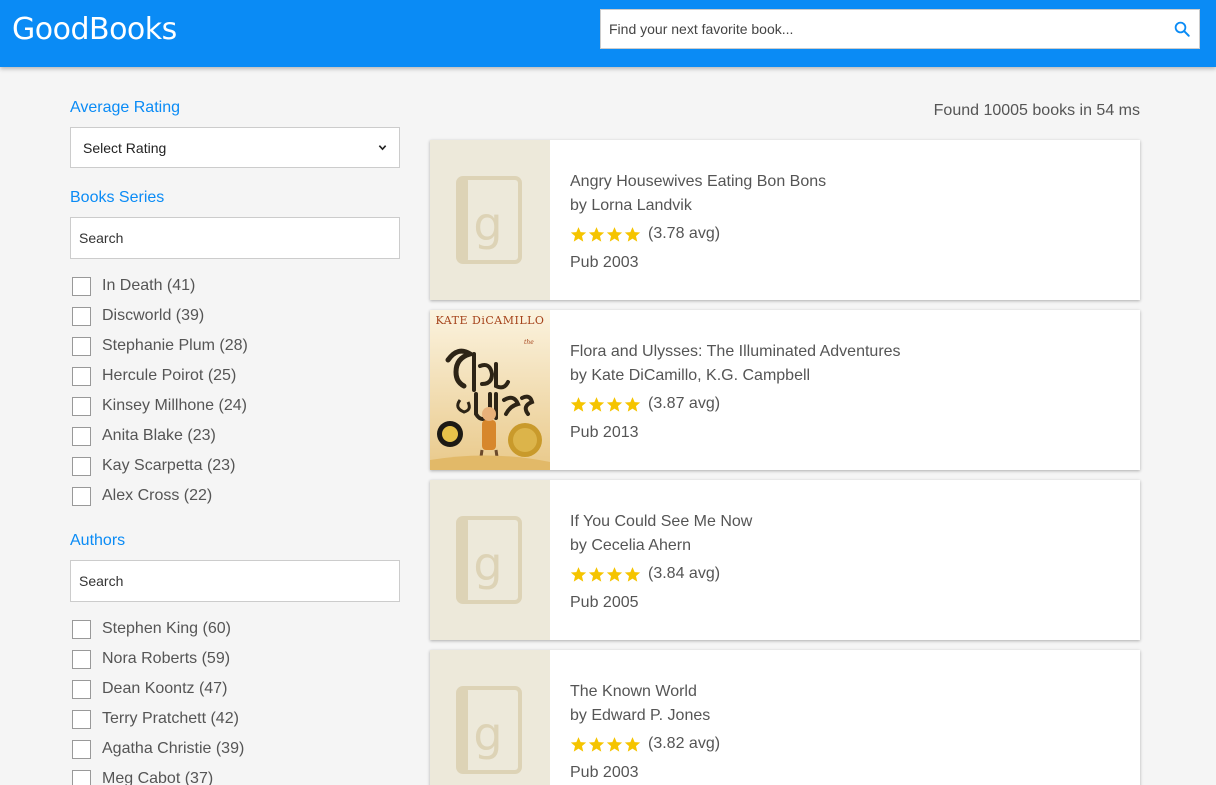  I want to click on author-option: Nora Roberts (59), so click(235, 659).